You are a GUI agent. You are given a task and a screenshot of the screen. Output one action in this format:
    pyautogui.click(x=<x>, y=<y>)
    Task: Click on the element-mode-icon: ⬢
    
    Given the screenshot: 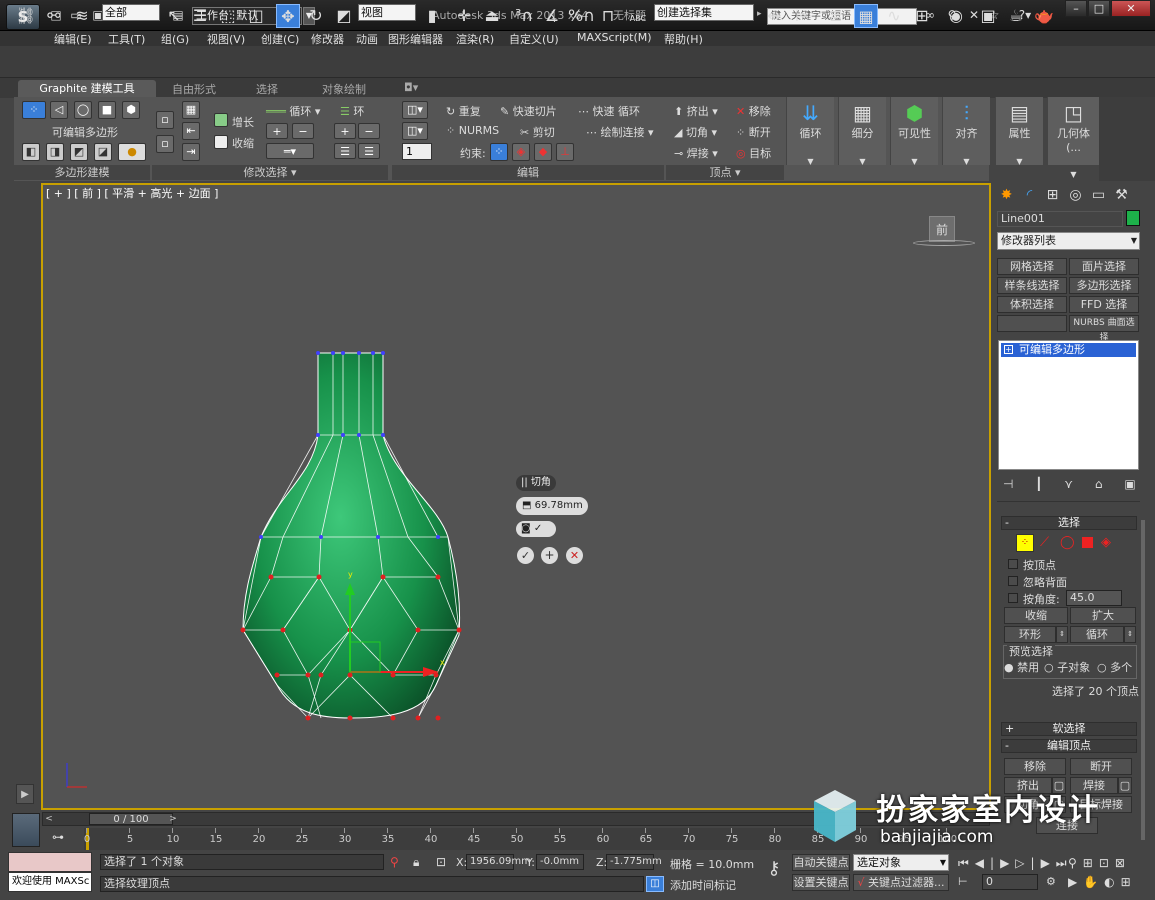 What is the action you would take?
    pyautogui.click(x=131, y=110)
    